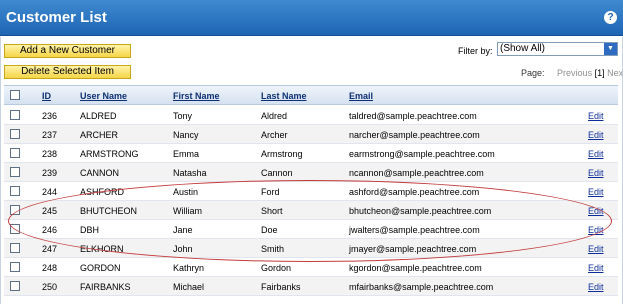 This screenshot has width=623, height=304. Describe the element at coordinates (102, 192) in the screenshot. I see `cell-username: ASHFORD` at that location.